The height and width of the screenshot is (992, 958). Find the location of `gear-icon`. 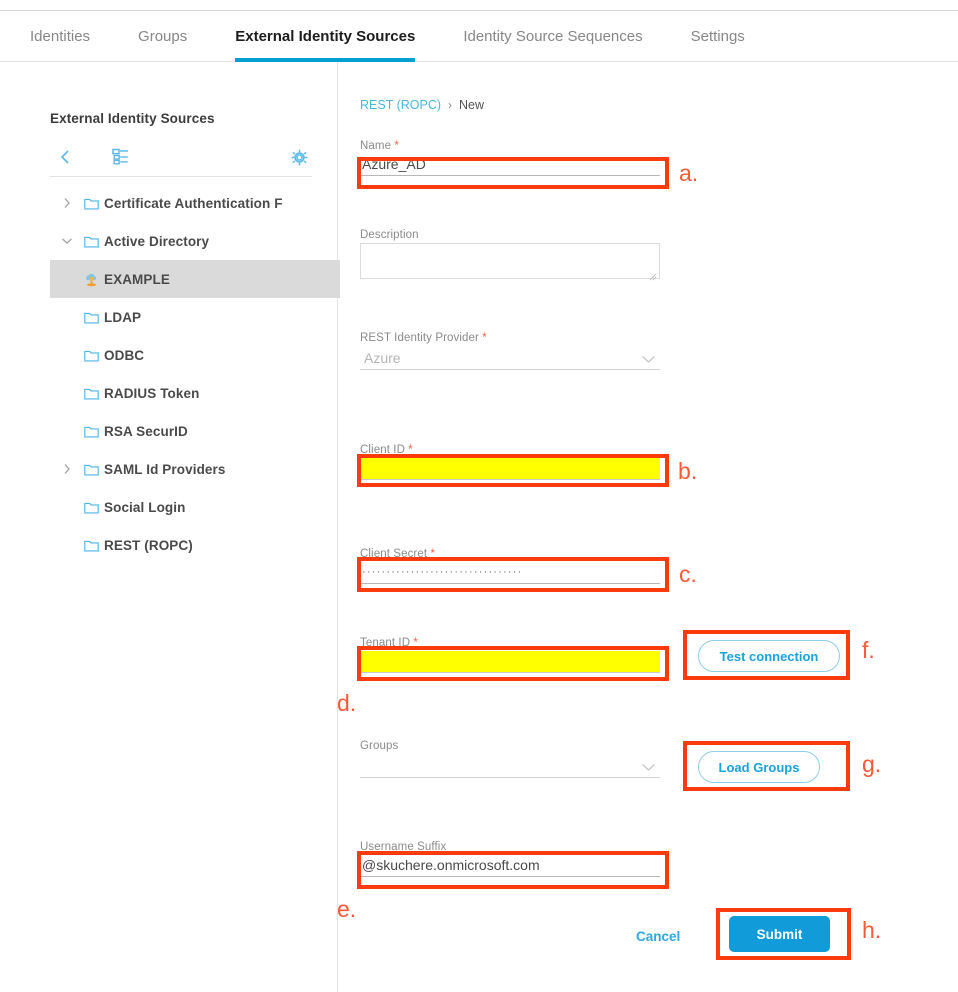

gear-icon is located at coordinates (299, 157).